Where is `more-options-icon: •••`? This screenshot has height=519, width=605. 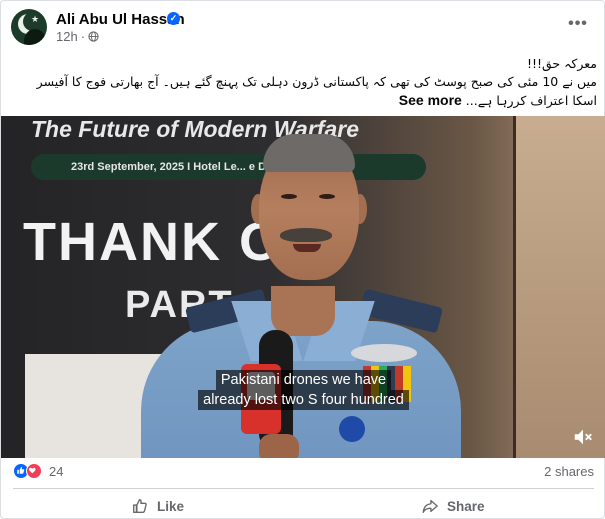 more-options-icon: ••• is located at coordinates (578, 25).